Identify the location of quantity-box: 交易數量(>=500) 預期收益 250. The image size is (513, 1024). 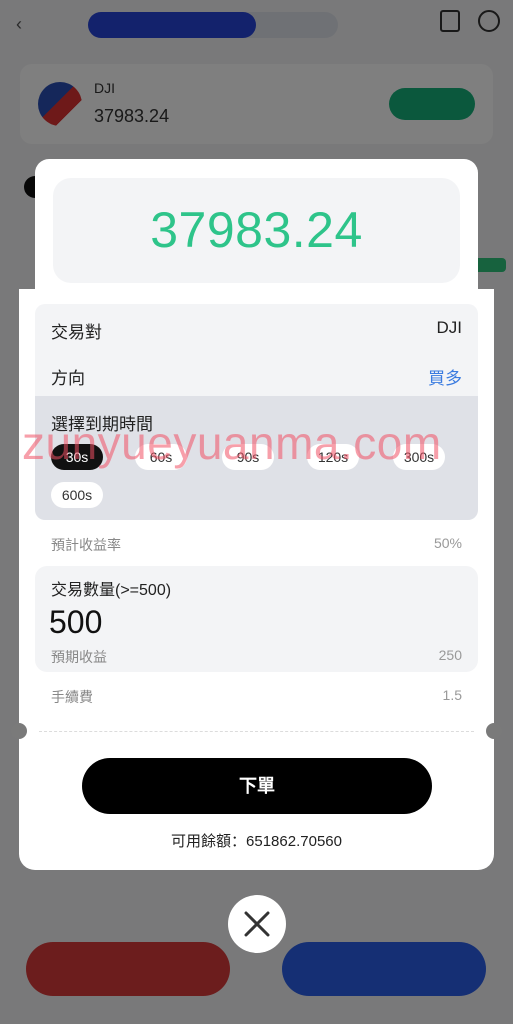
(256, 619).